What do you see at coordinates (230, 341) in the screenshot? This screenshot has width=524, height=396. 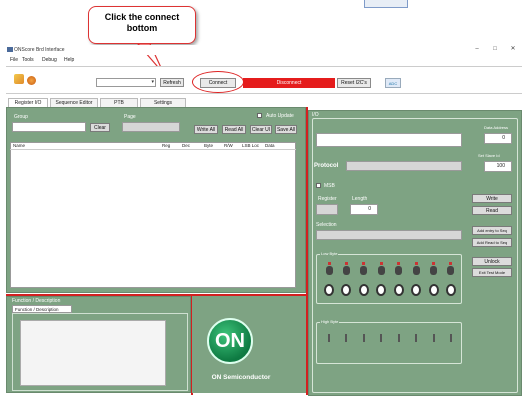 I see `on-semiconductor-logo: ON` at bounding box center [230, 341].